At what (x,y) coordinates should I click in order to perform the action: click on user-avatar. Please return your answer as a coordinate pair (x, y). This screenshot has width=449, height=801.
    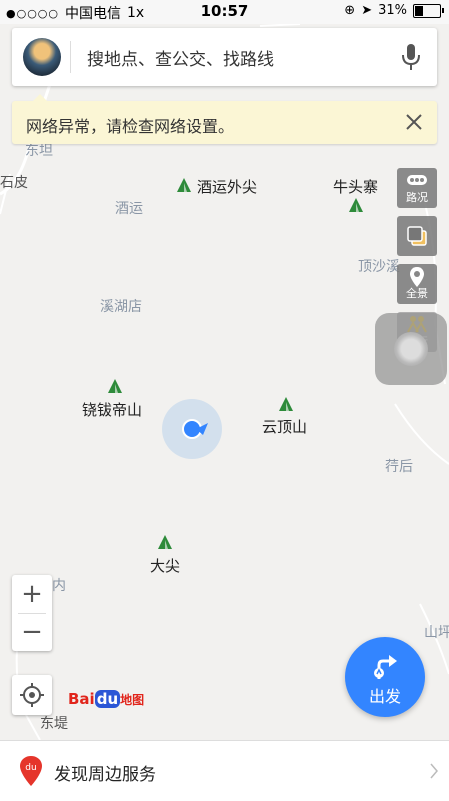
    Looking at the image, I should click on (42, 57).